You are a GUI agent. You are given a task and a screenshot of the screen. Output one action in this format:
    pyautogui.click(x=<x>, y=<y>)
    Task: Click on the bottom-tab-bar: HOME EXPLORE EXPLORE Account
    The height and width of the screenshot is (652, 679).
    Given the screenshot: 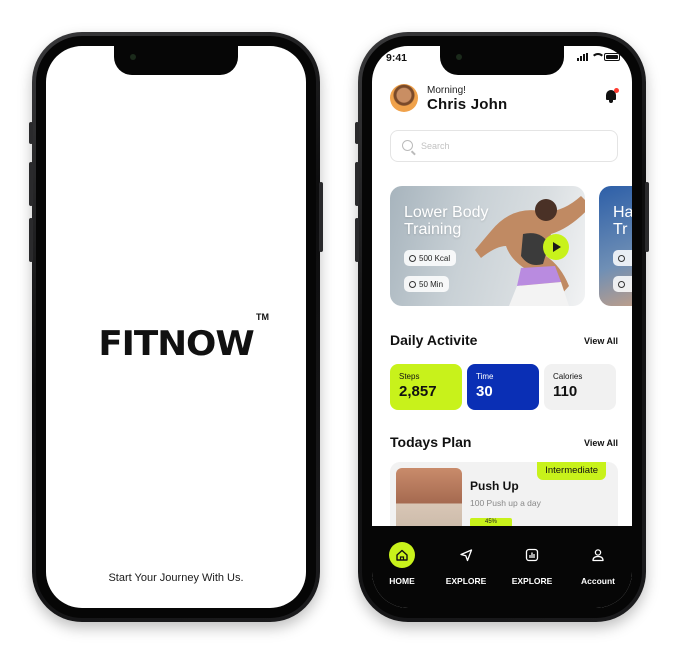 What is the action you would take?
    pyautogui.click(x=502, y=567)
    